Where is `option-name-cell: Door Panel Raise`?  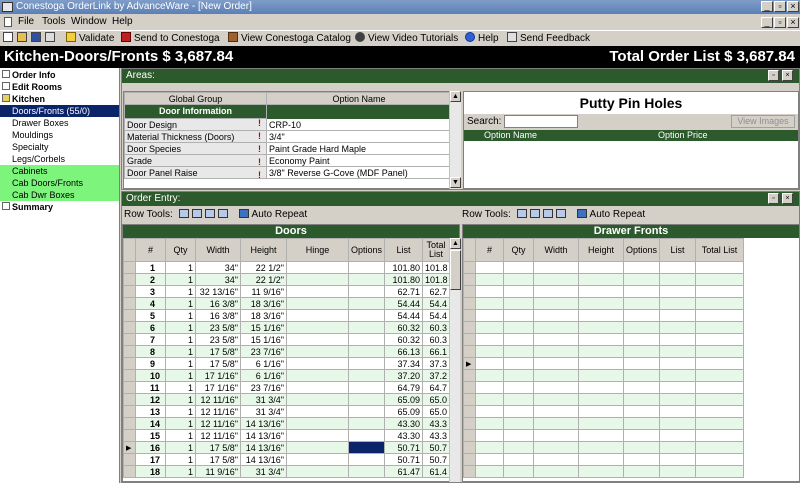
option-name-cell: Door Panel Raise is located at coordinates (195, 172).